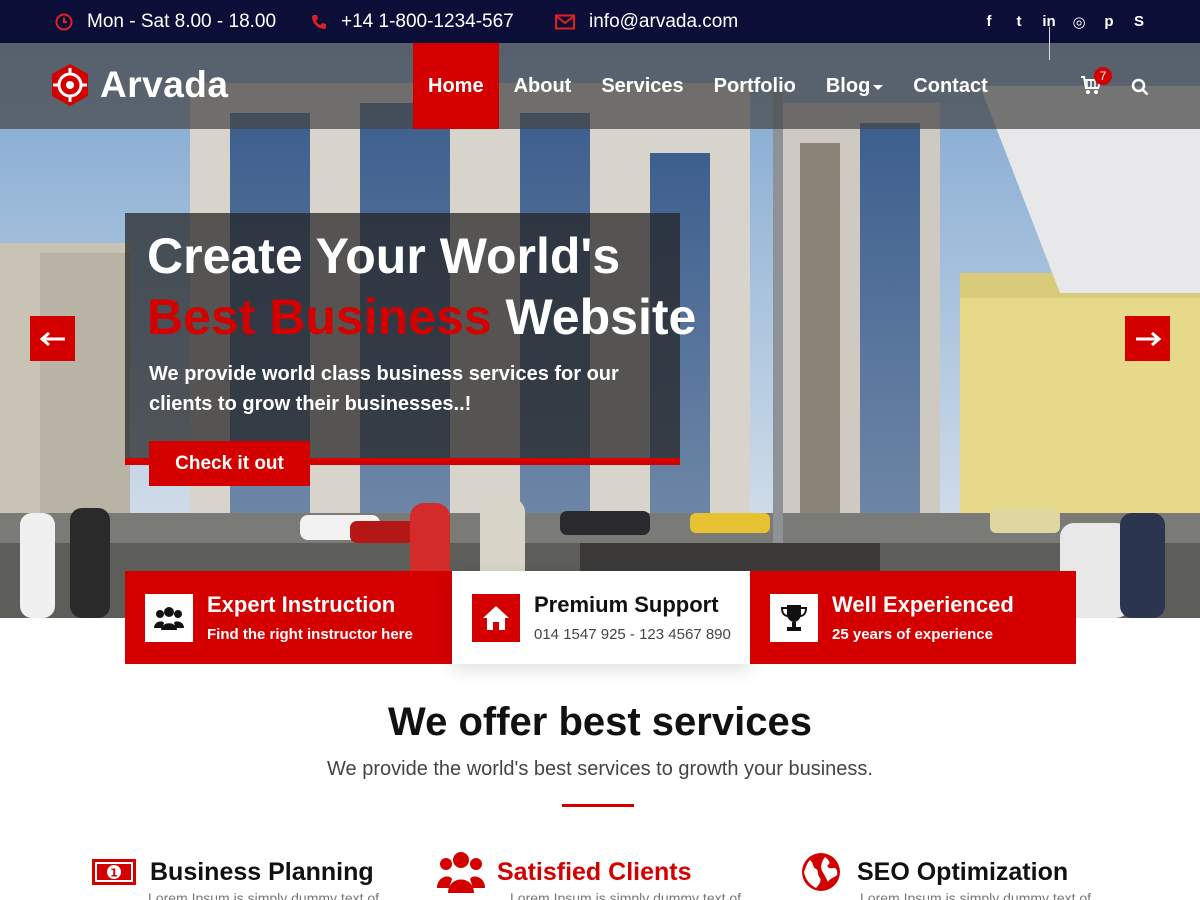  I want to click on service-title: SEO Optimization, so click(963, 871).